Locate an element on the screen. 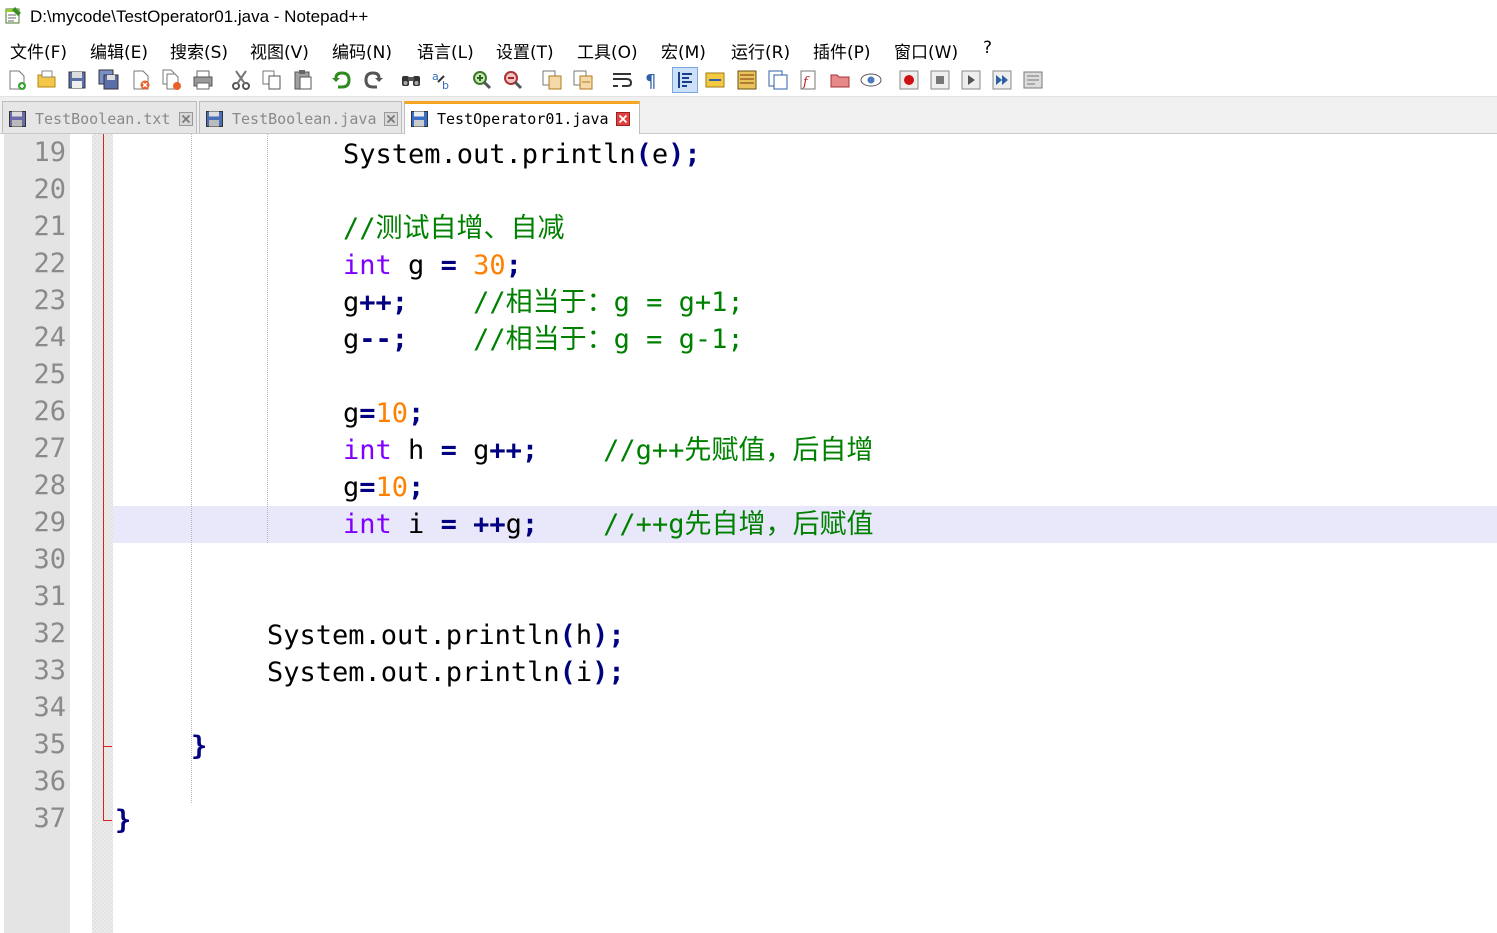  comment-token: //g++先赋值，后自增 is located at coordinates (738, 450).